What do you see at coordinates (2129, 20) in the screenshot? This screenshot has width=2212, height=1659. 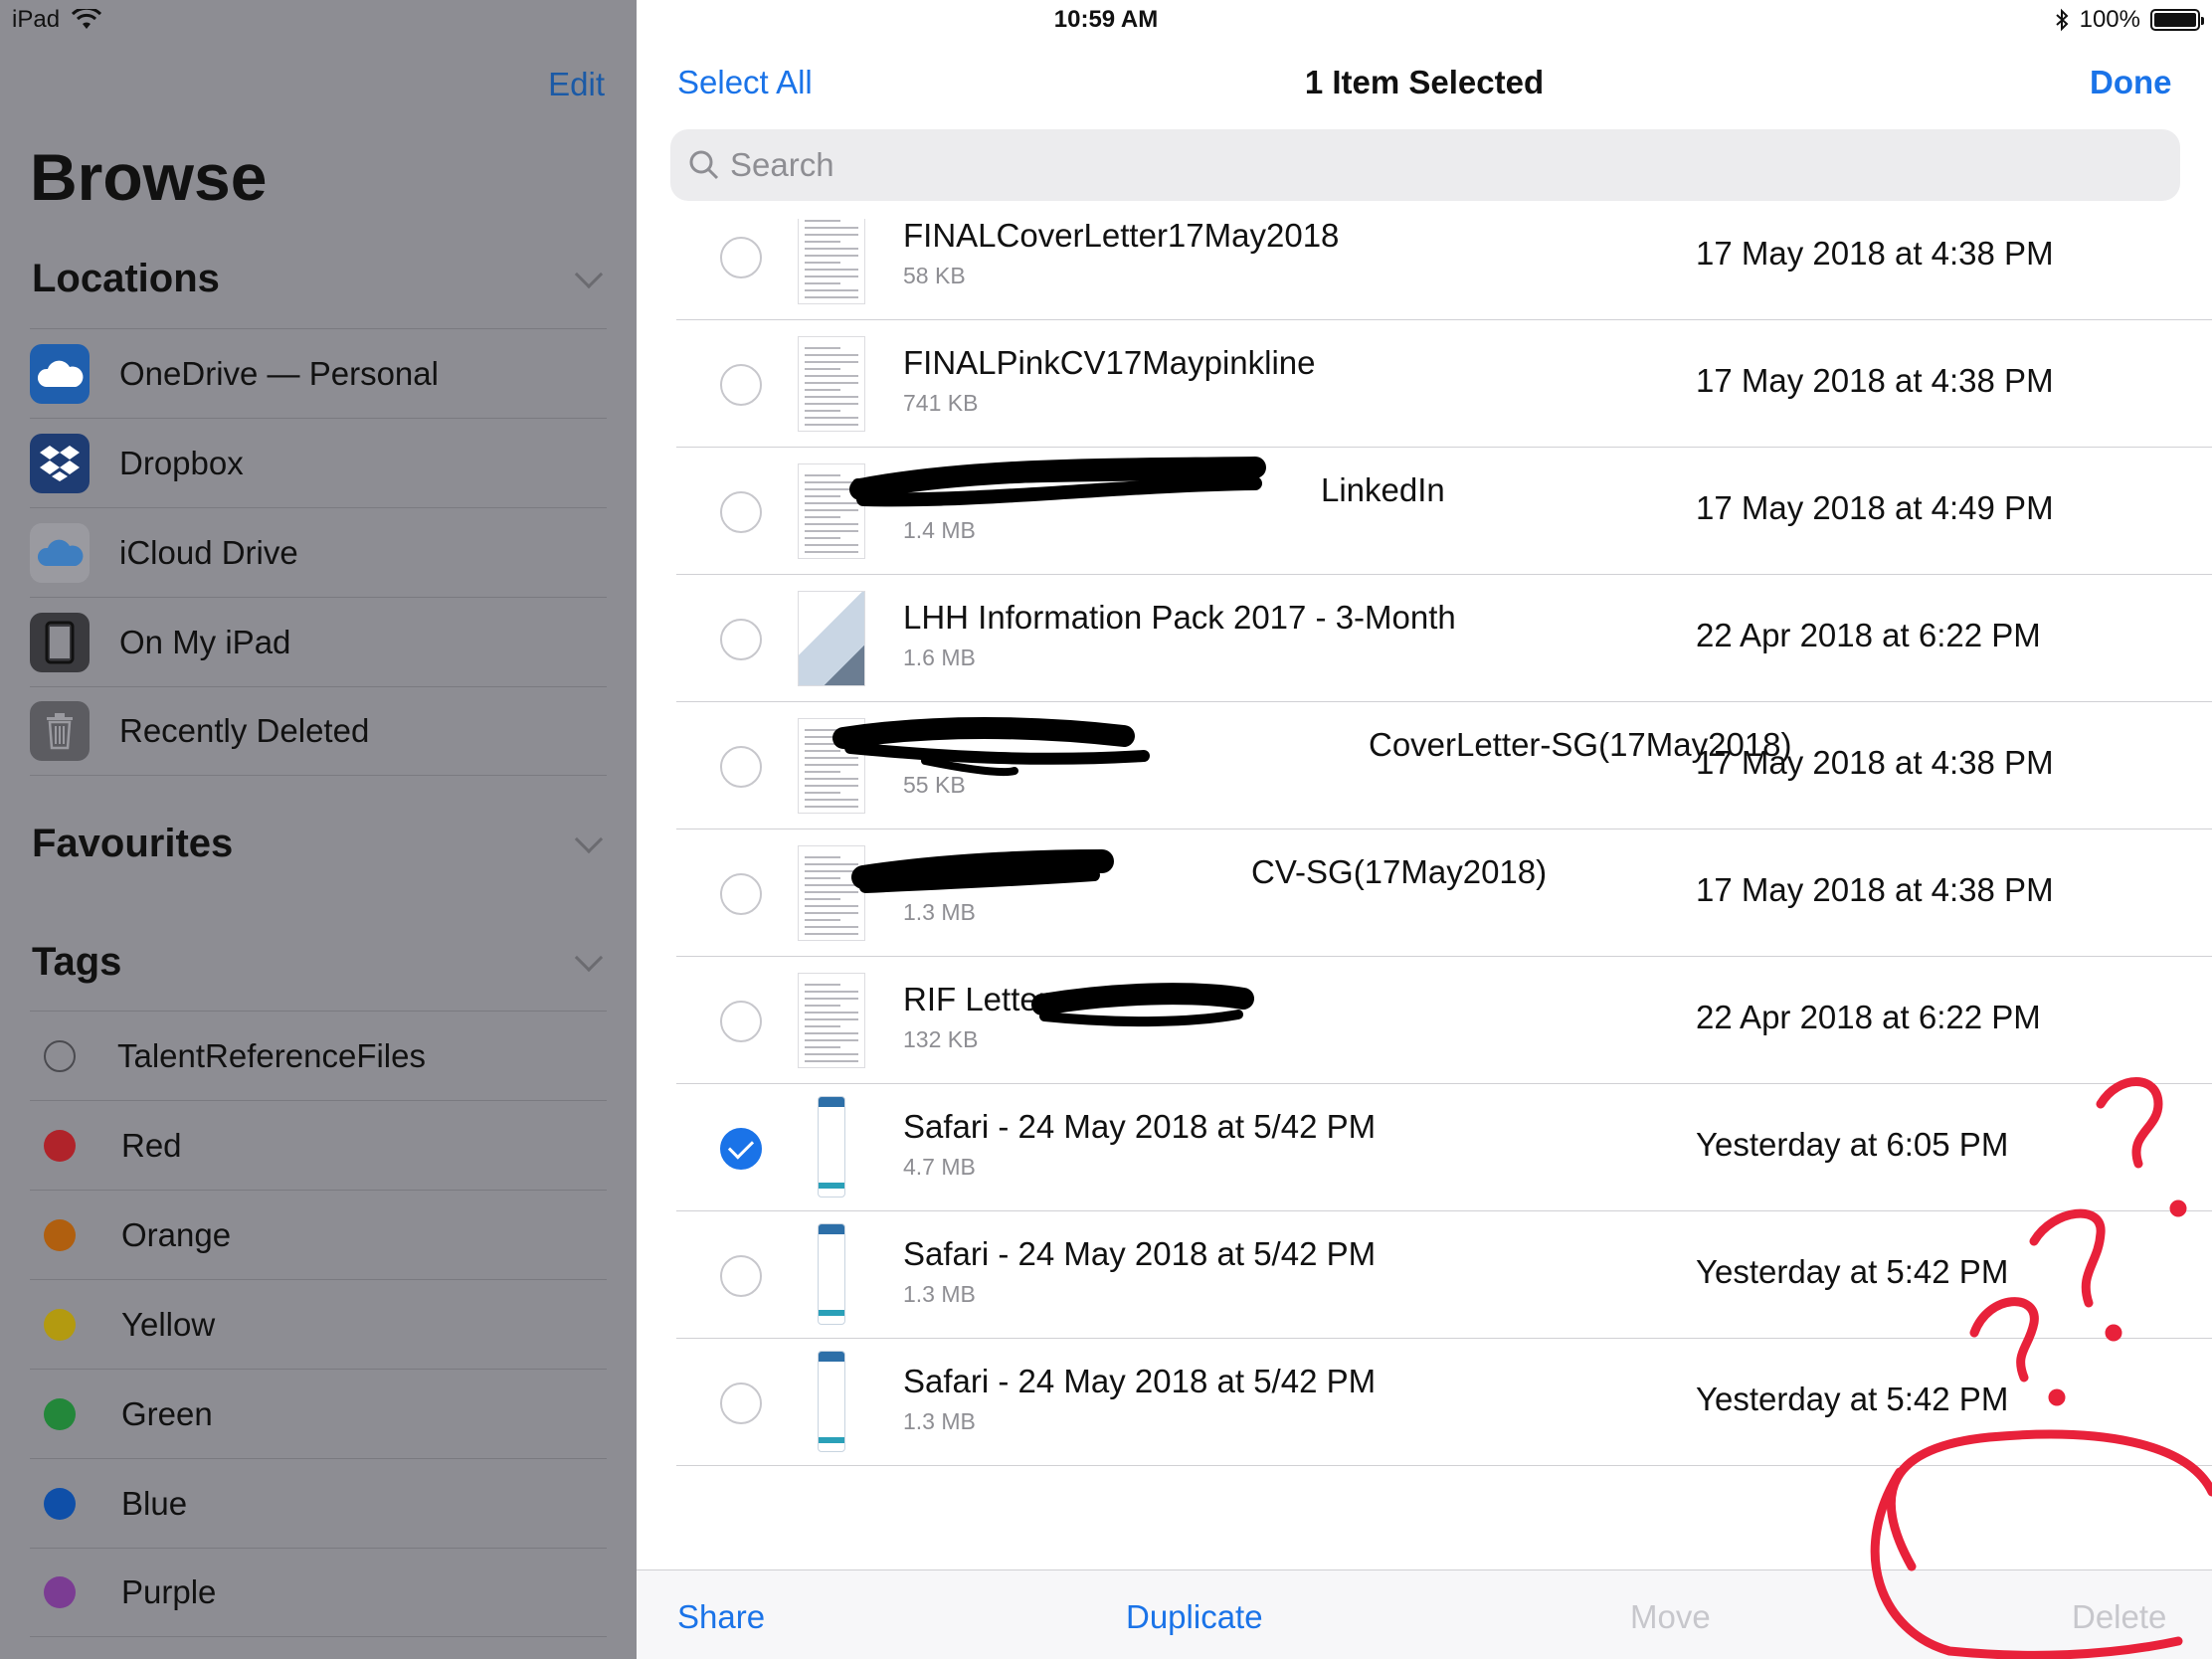 I see `status-right: 100%` at bounding box center [2129, 20].